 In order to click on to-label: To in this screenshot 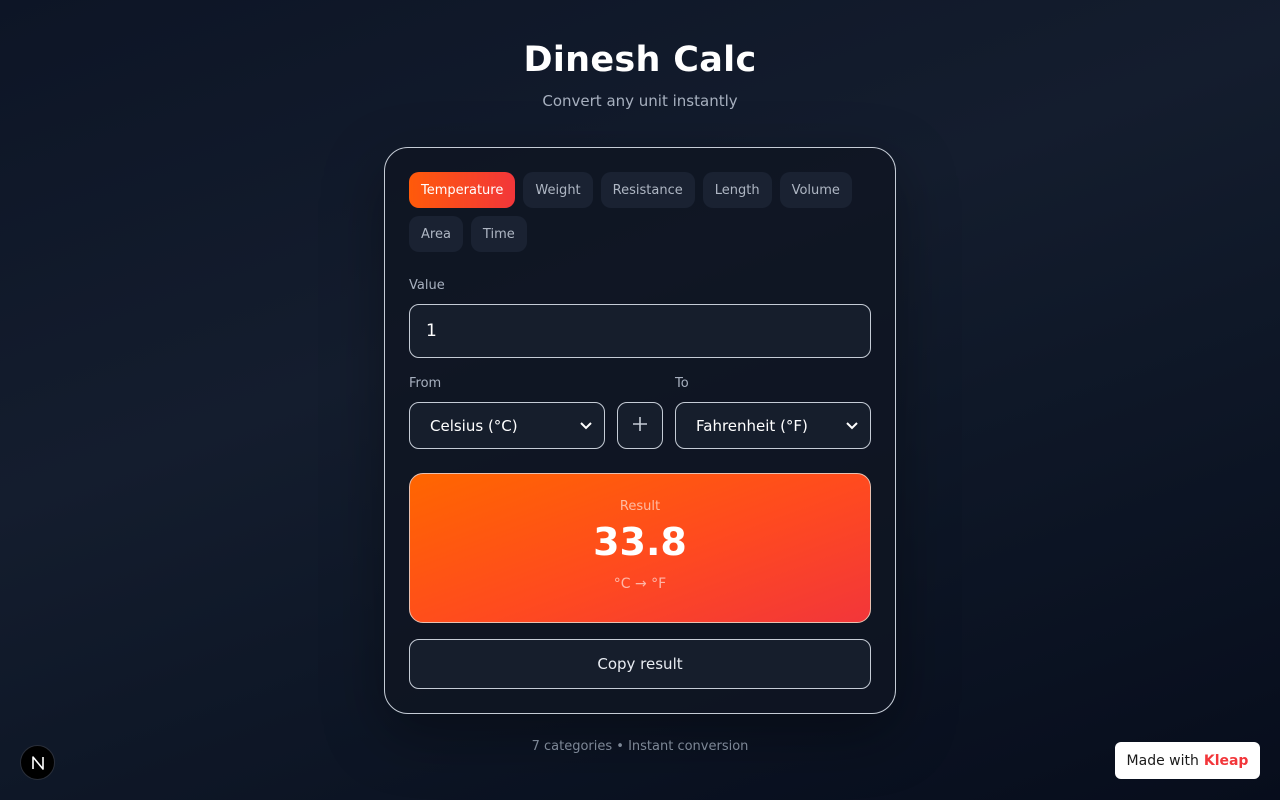, I will do `click(682, 383)`.